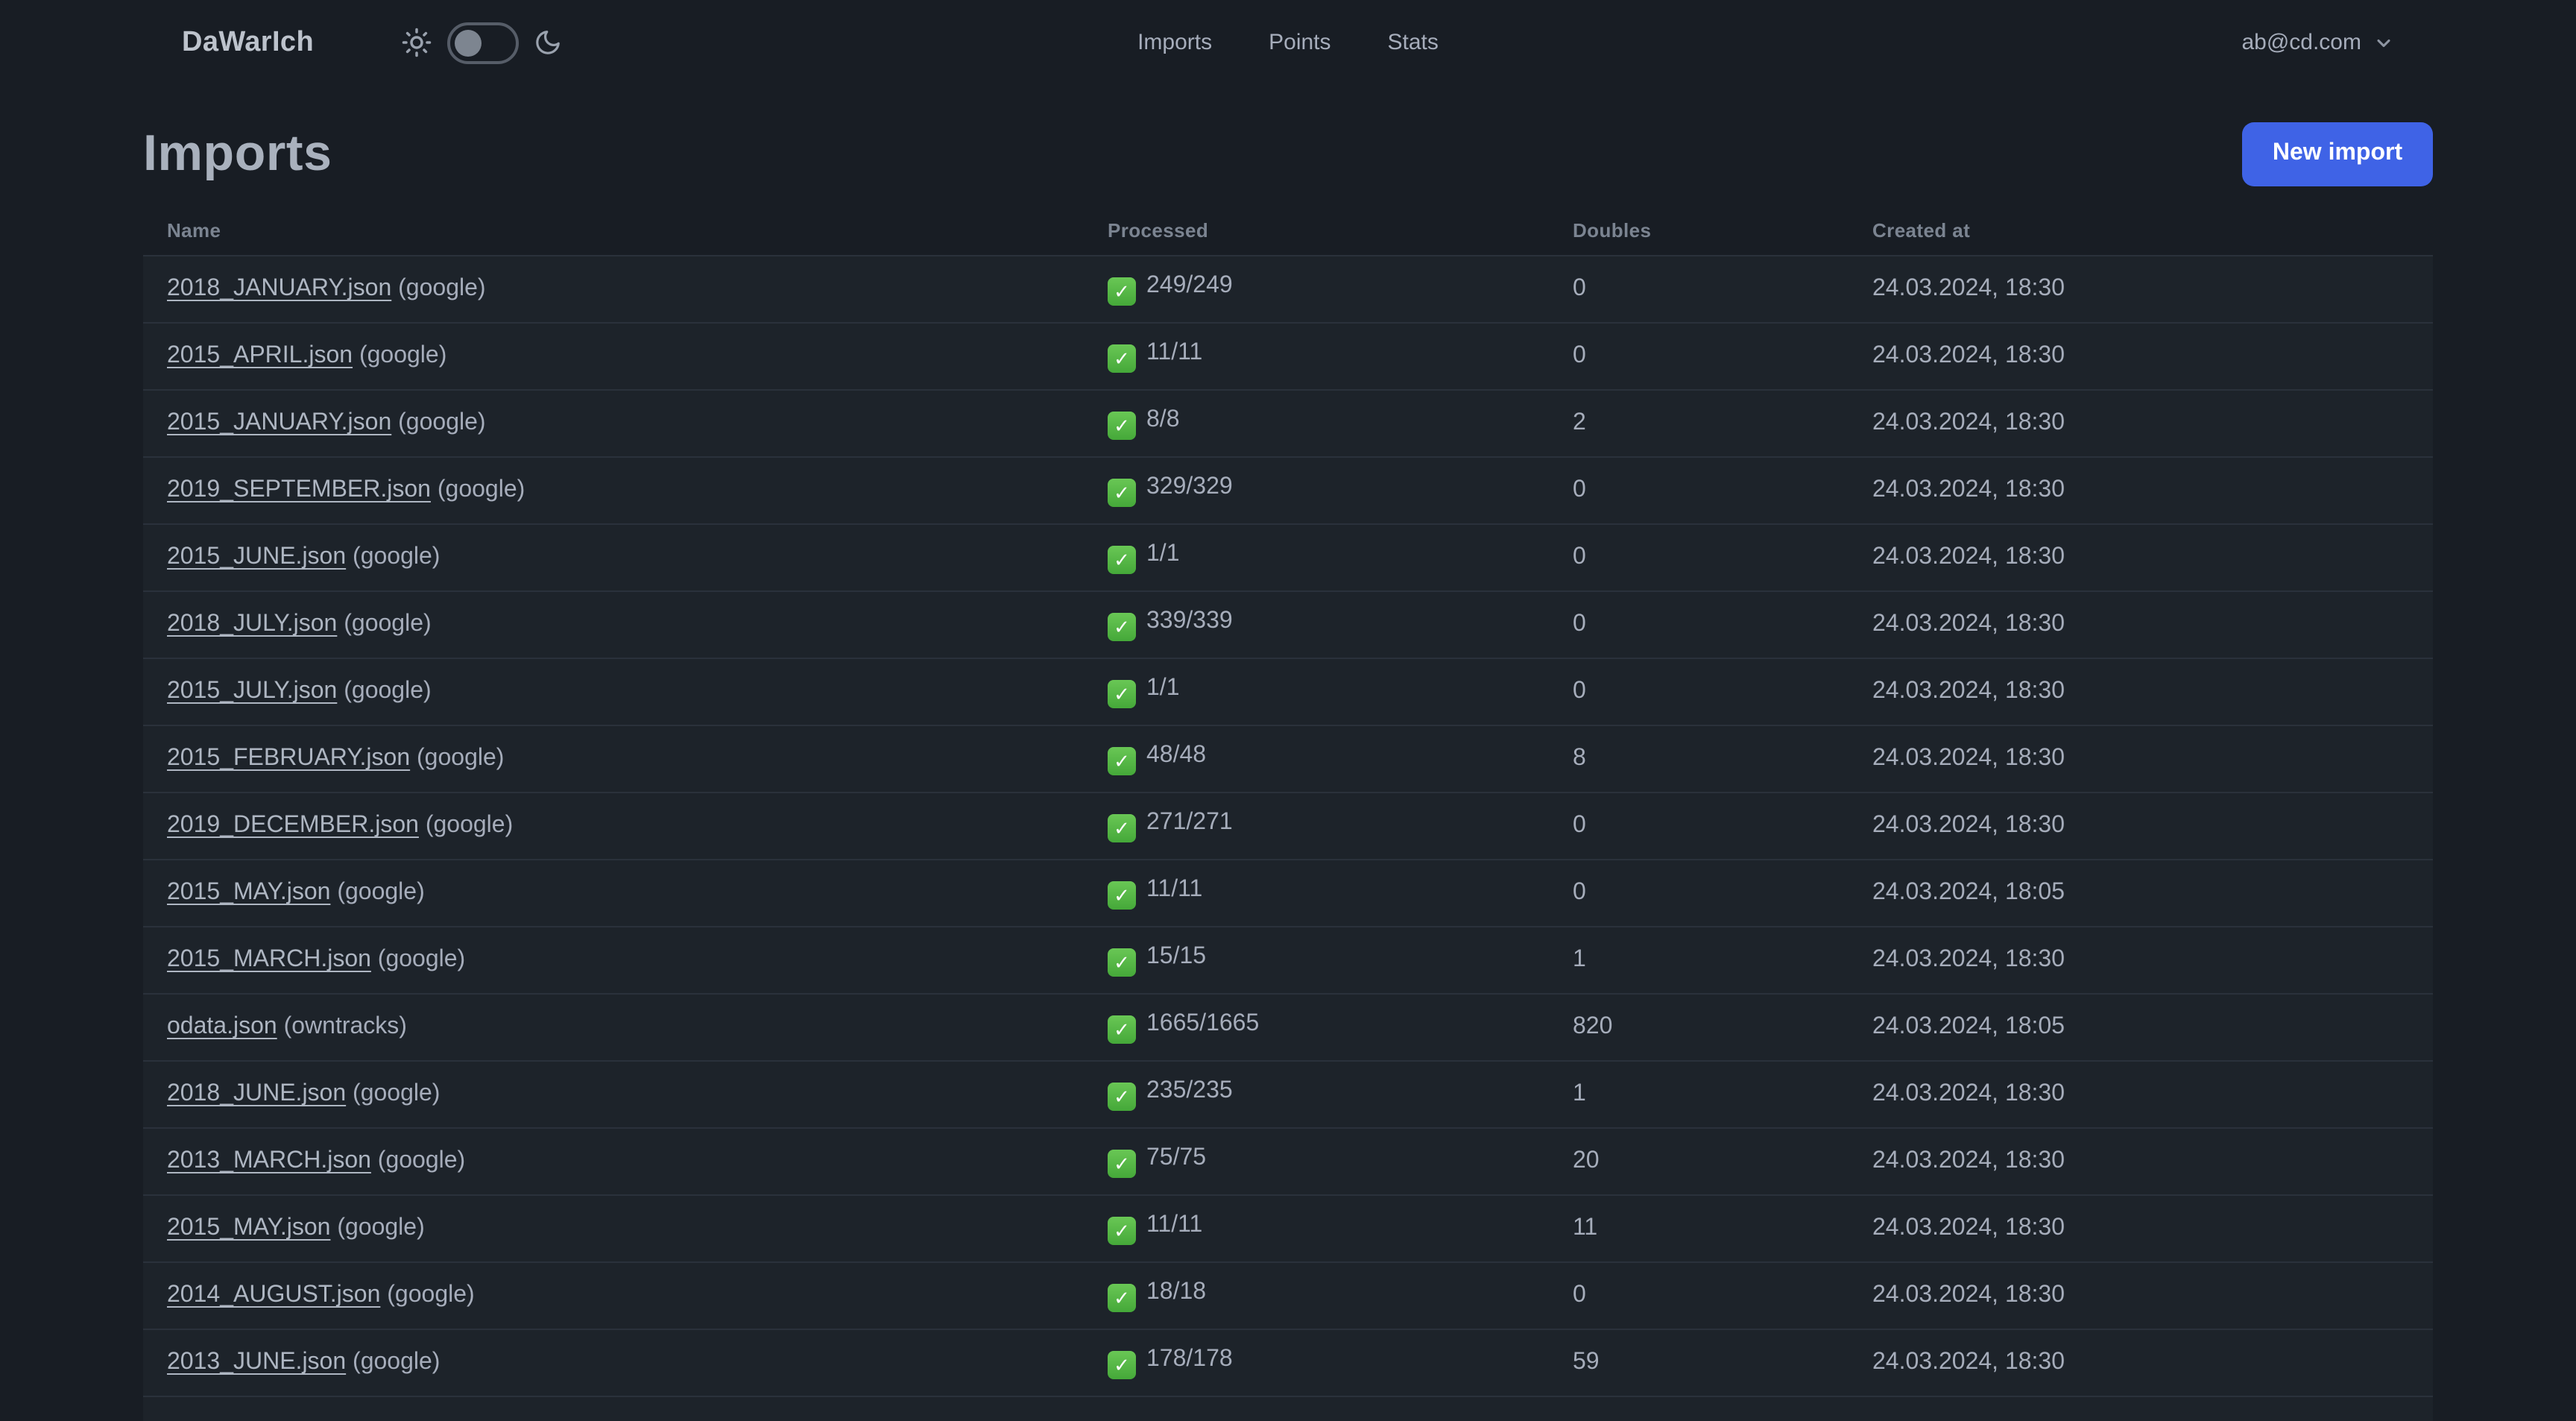 The image size is (2576, 1421). I want to click on name-cell: 2018_JULY.json (google), so click(625, 624).